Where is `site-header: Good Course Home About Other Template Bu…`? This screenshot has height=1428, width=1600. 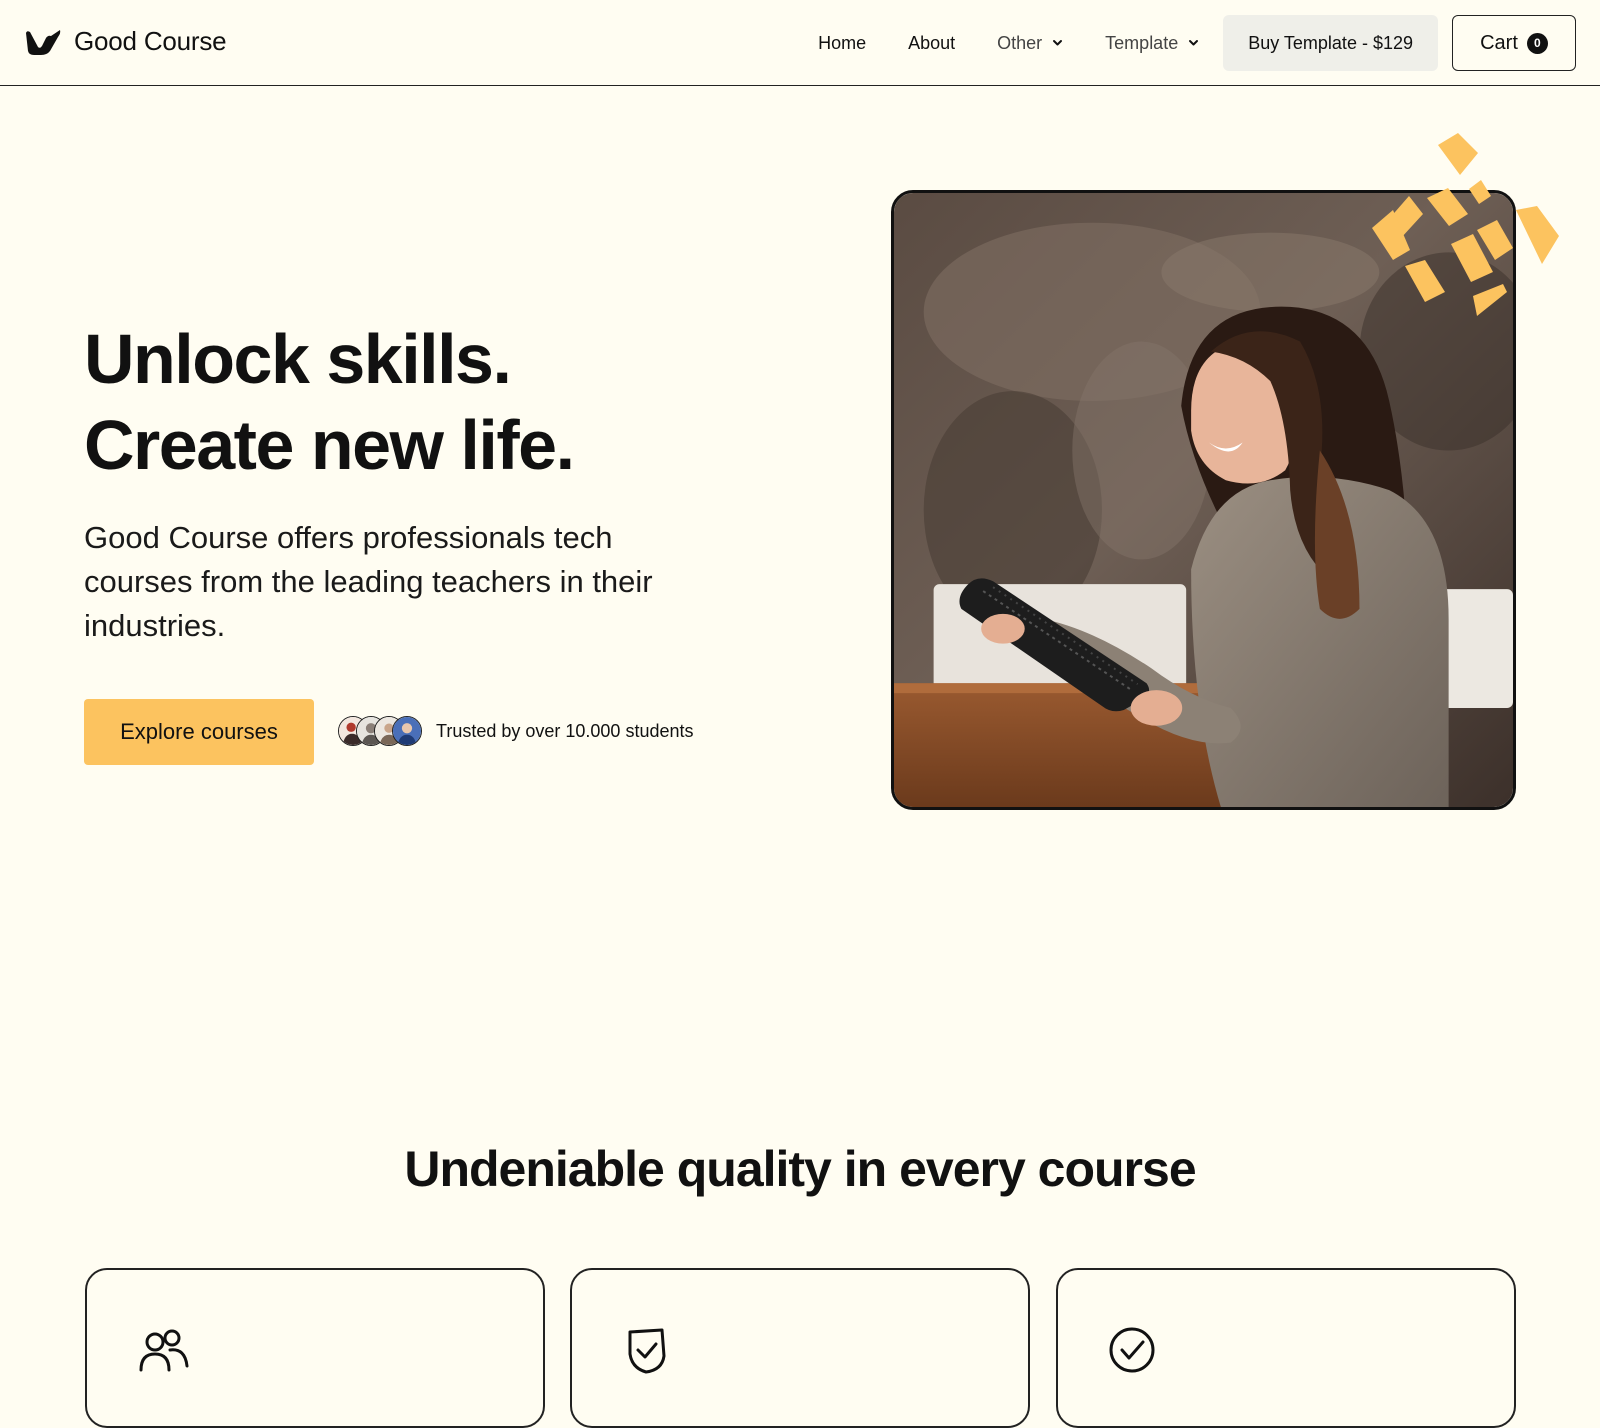 site-header: Good Course Home About Other Template Bu… is located at coordinates (800, 43).